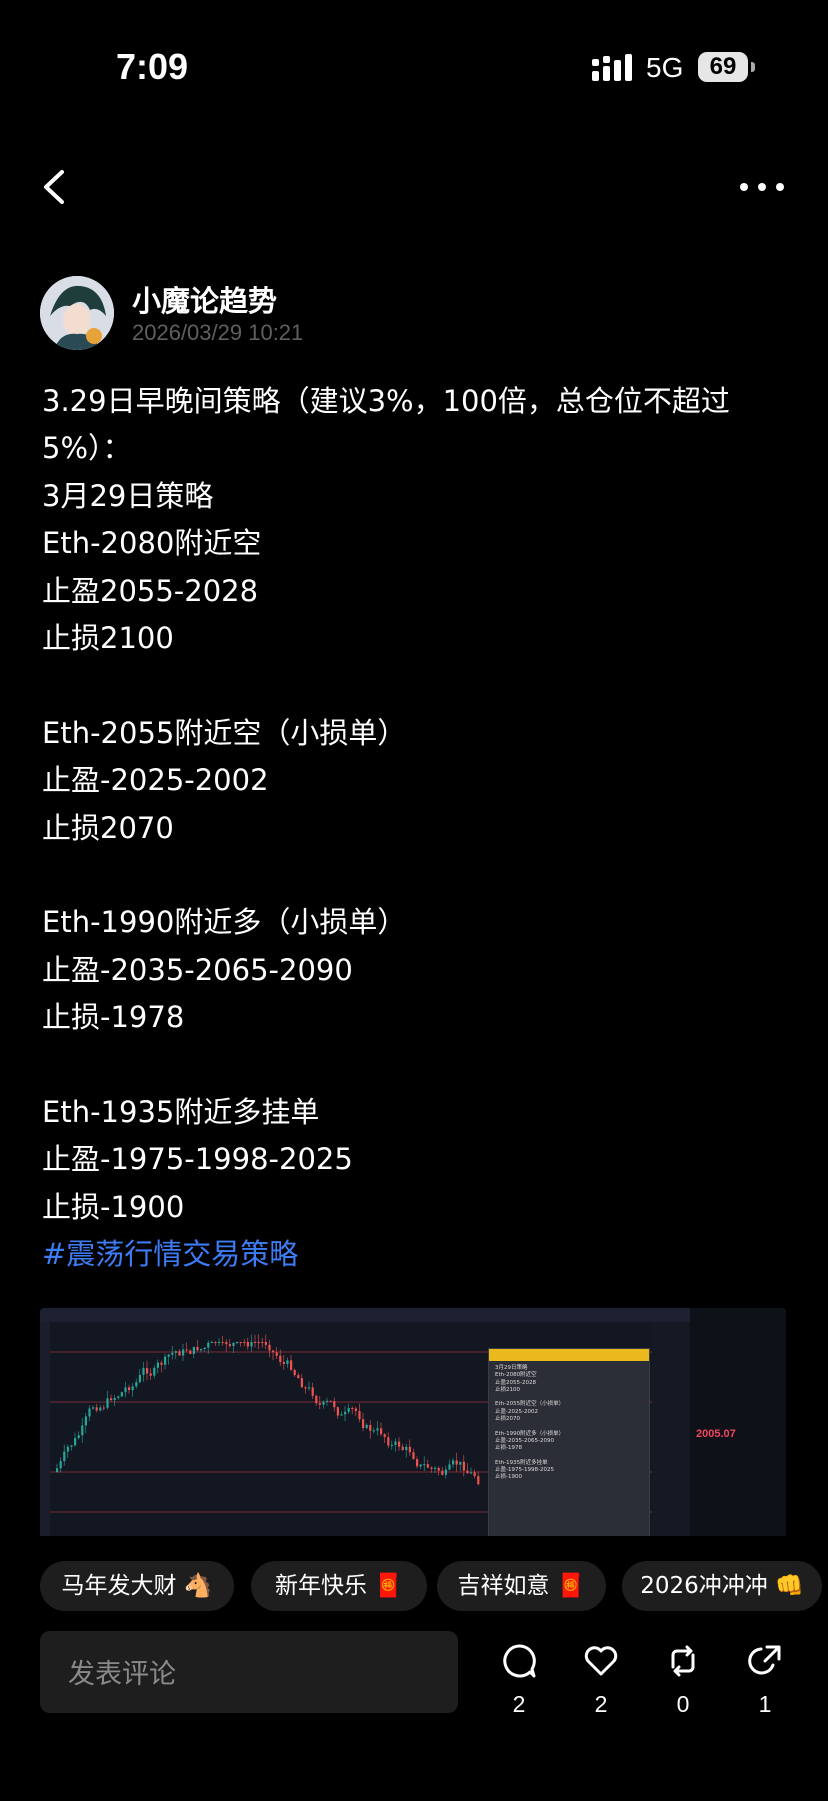 The height and width of the screenshot is (1801, 828). I want to click on chip-ji-xiang: 吉祥如意 🧧, so click(521, 1586).